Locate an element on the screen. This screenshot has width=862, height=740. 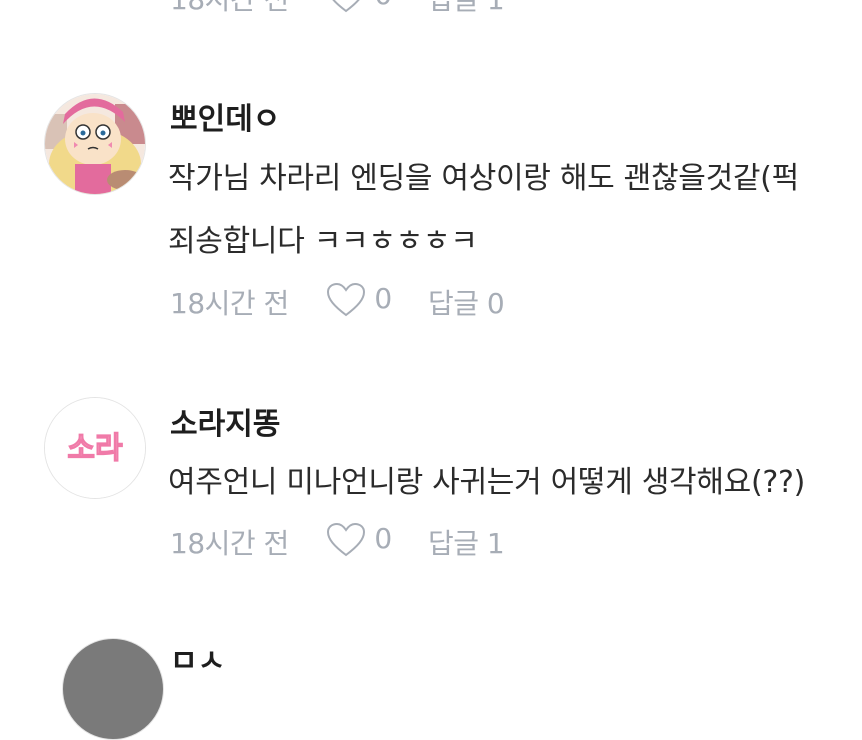
avatar-label: 소라 is located at coordinates (95, 448).